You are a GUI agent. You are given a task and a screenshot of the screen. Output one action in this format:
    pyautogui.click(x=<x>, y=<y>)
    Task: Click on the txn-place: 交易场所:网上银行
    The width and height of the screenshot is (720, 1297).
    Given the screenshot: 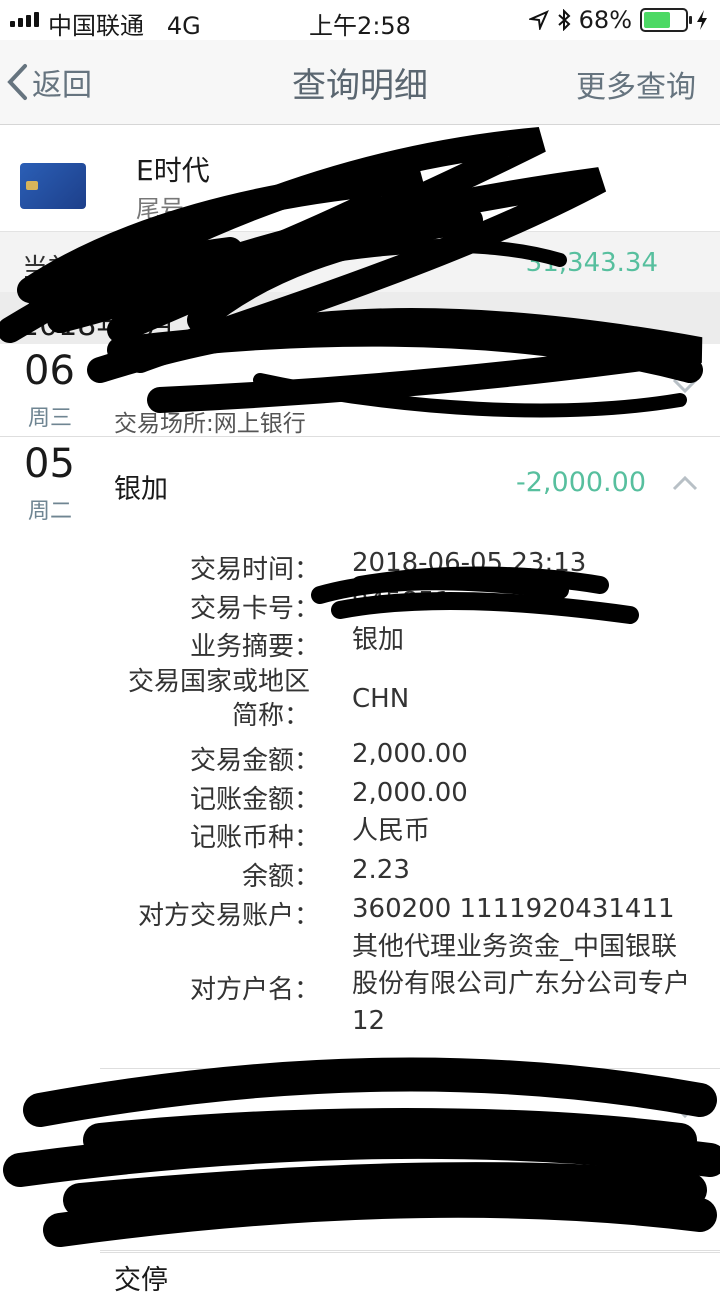 What is the action you would take?
    pyautogui.click(x=210, y=424)
    